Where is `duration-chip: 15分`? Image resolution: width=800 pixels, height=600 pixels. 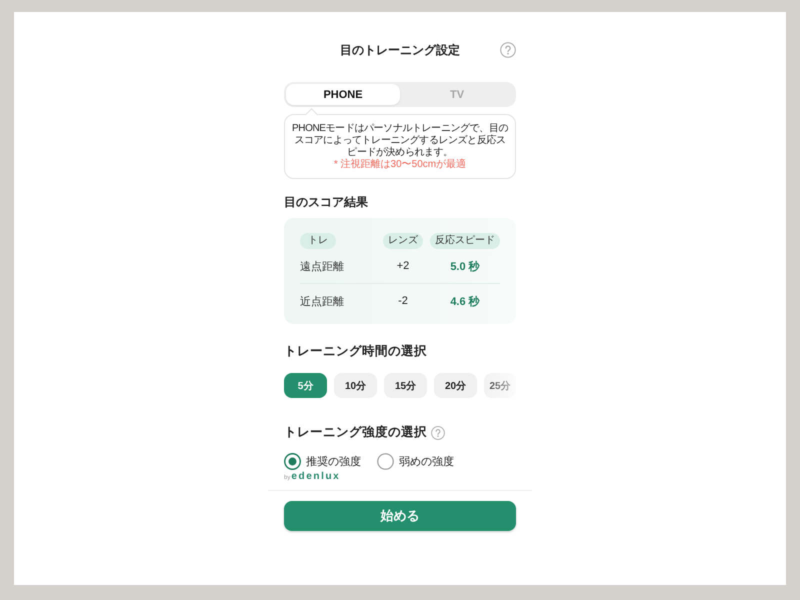
duration-chip: 15分 is located at coordinates (405, 385).